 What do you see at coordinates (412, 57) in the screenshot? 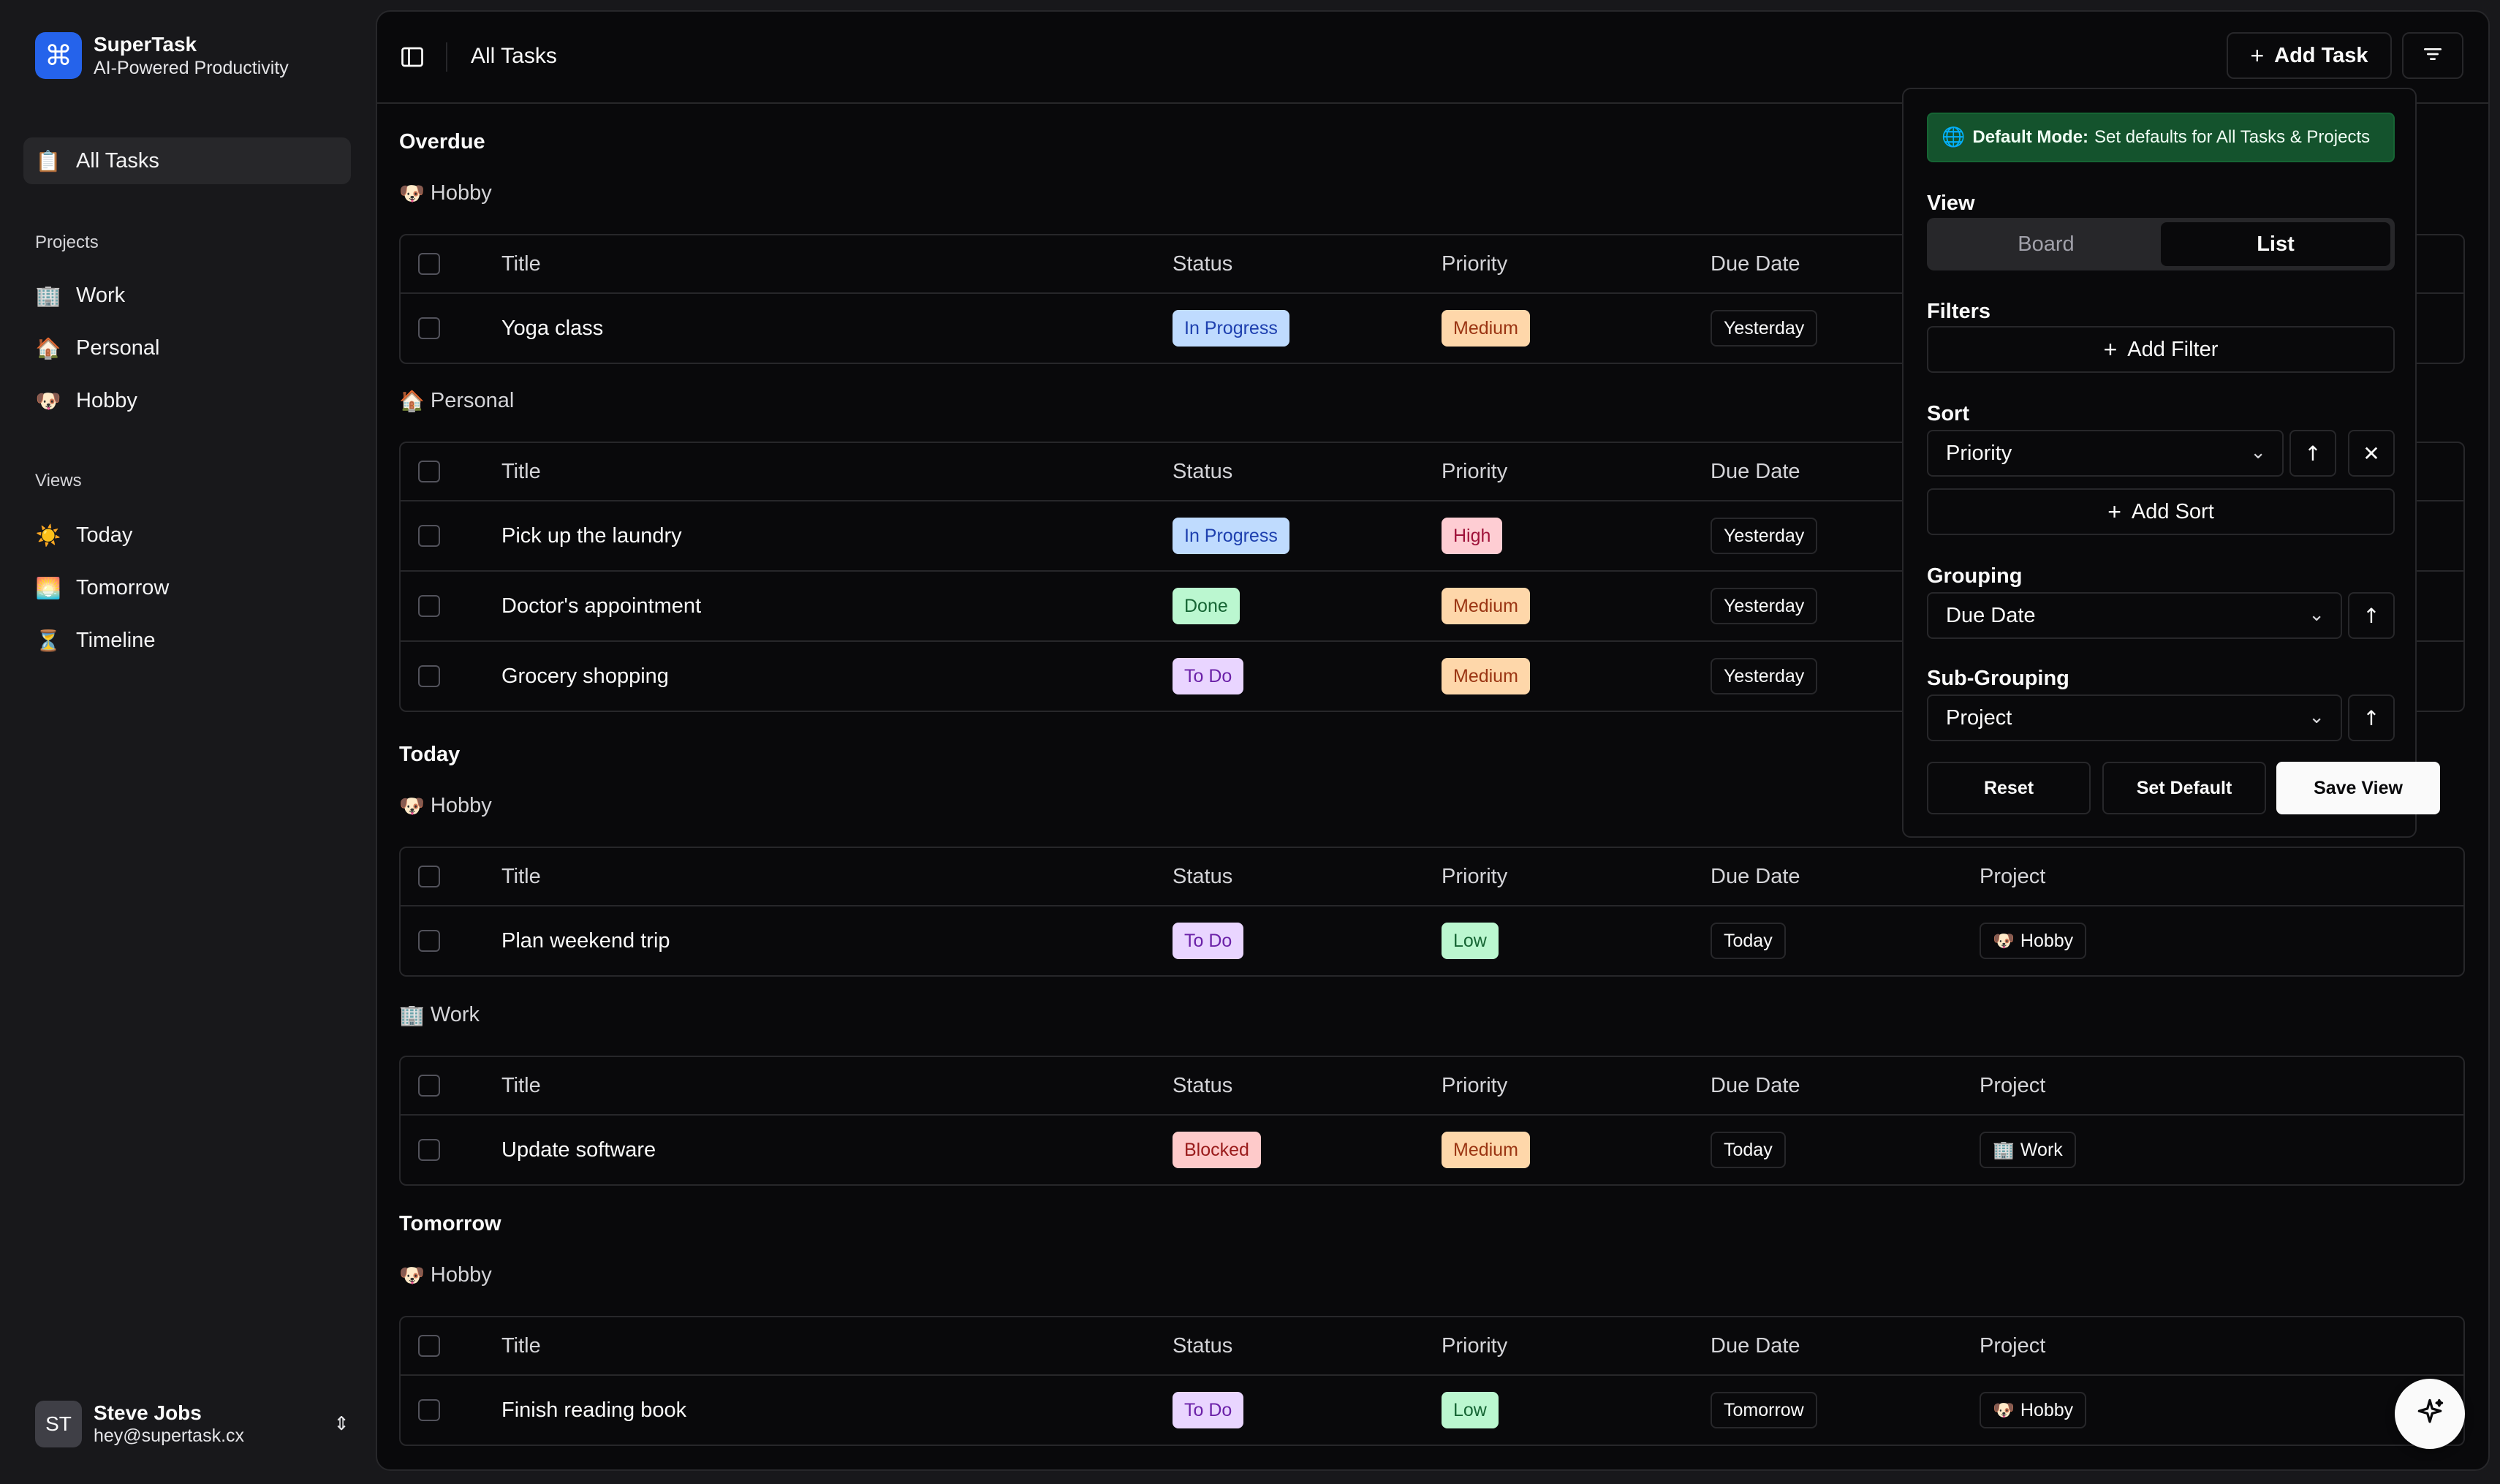
I see `sidebar-toggle-icon` at bounding box center [412, 57].